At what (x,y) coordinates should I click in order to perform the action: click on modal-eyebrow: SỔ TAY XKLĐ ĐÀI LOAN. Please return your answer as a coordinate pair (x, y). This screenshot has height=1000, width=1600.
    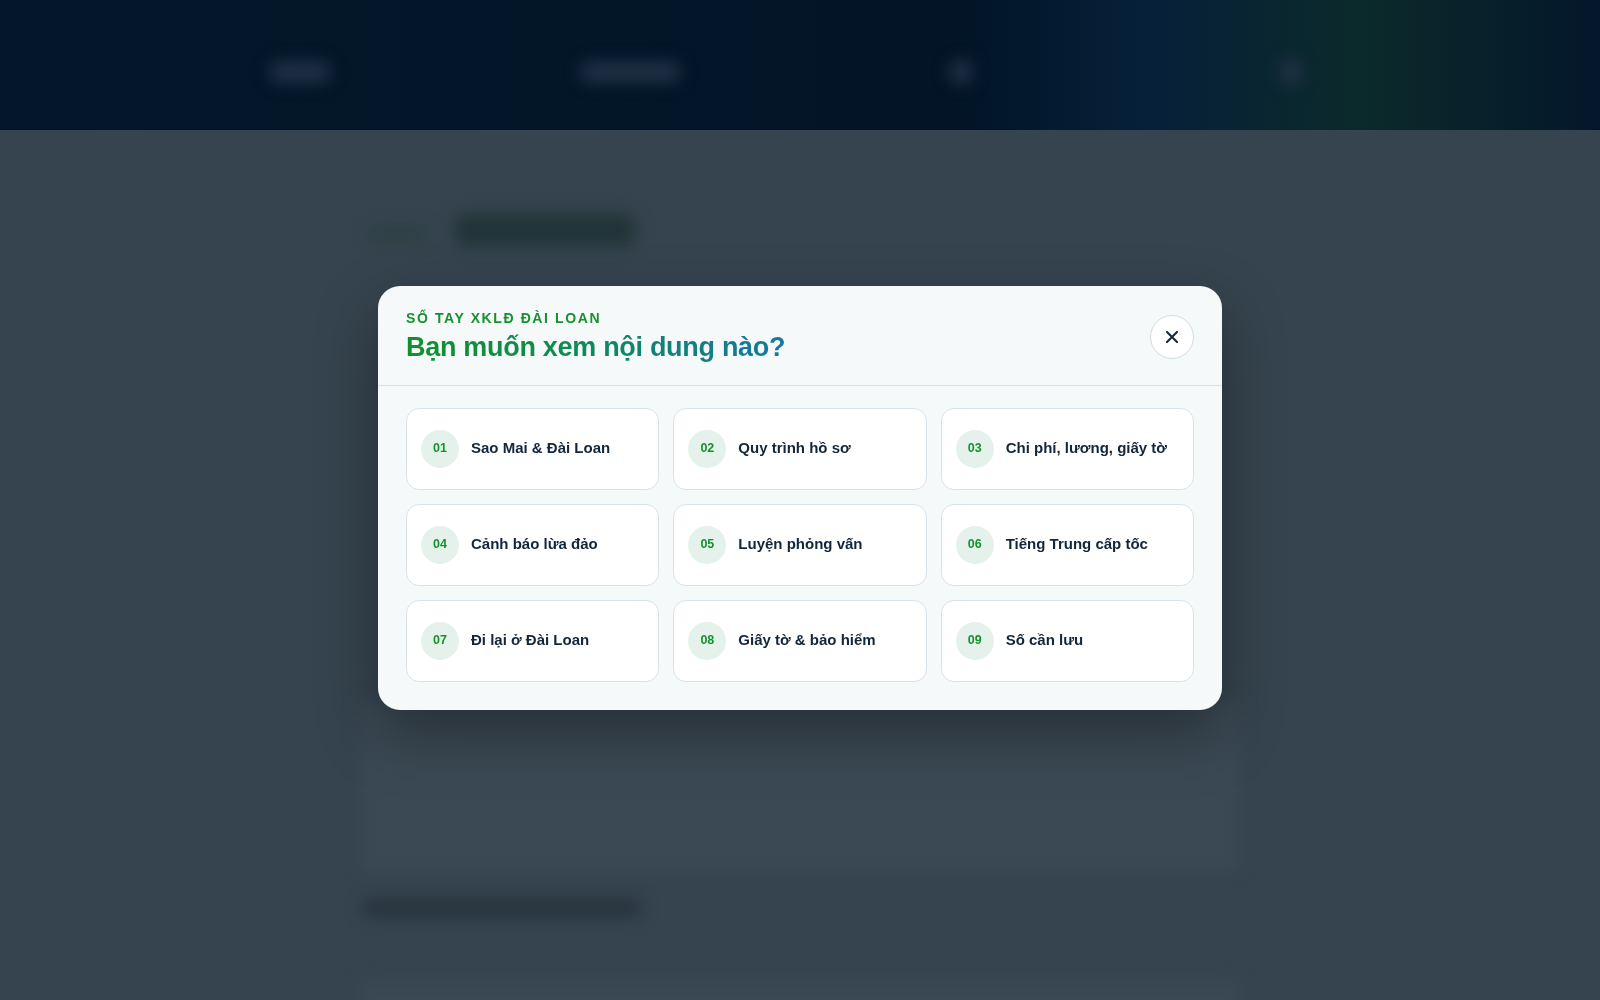
    Looking at the image, I should click on (504, 318).